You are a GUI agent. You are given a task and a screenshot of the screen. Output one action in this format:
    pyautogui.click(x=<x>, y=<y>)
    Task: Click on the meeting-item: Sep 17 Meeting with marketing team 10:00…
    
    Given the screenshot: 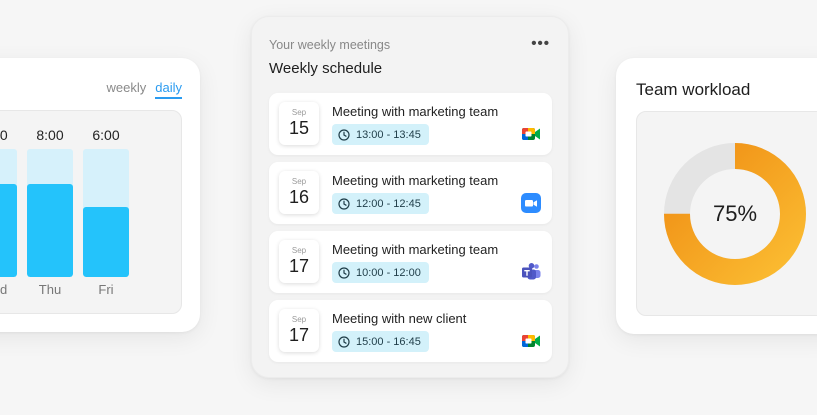 What is the action you would take?
    pyautogui.click(x=410, y=262)
    